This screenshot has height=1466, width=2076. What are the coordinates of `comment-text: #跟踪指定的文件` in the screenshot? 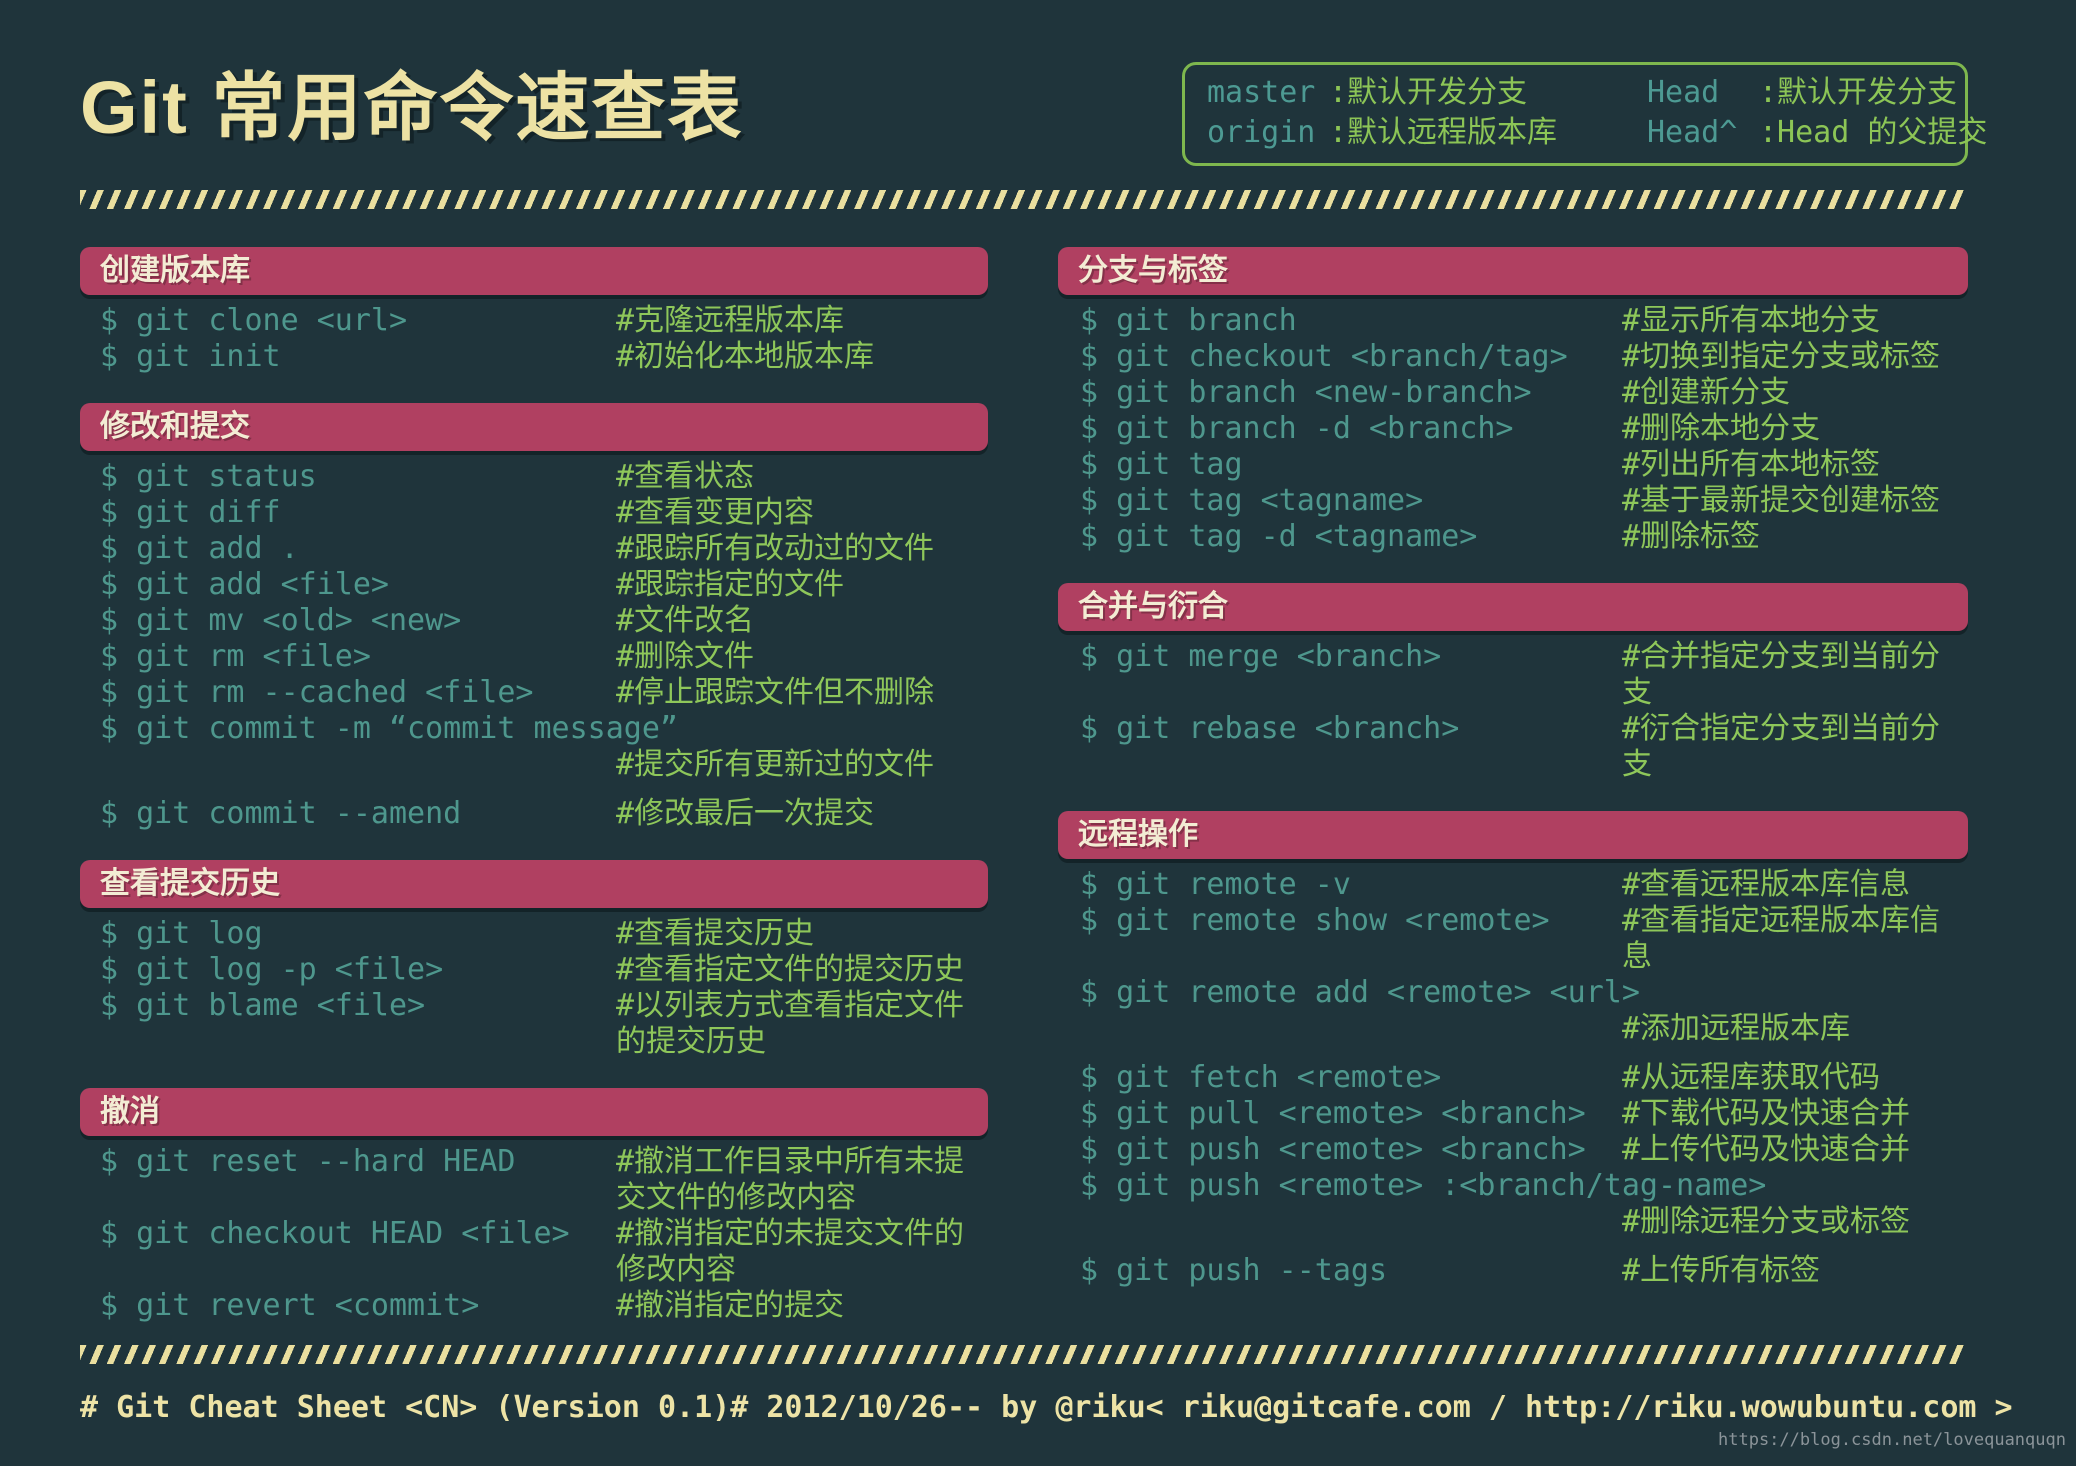 It's located at (730, 584).